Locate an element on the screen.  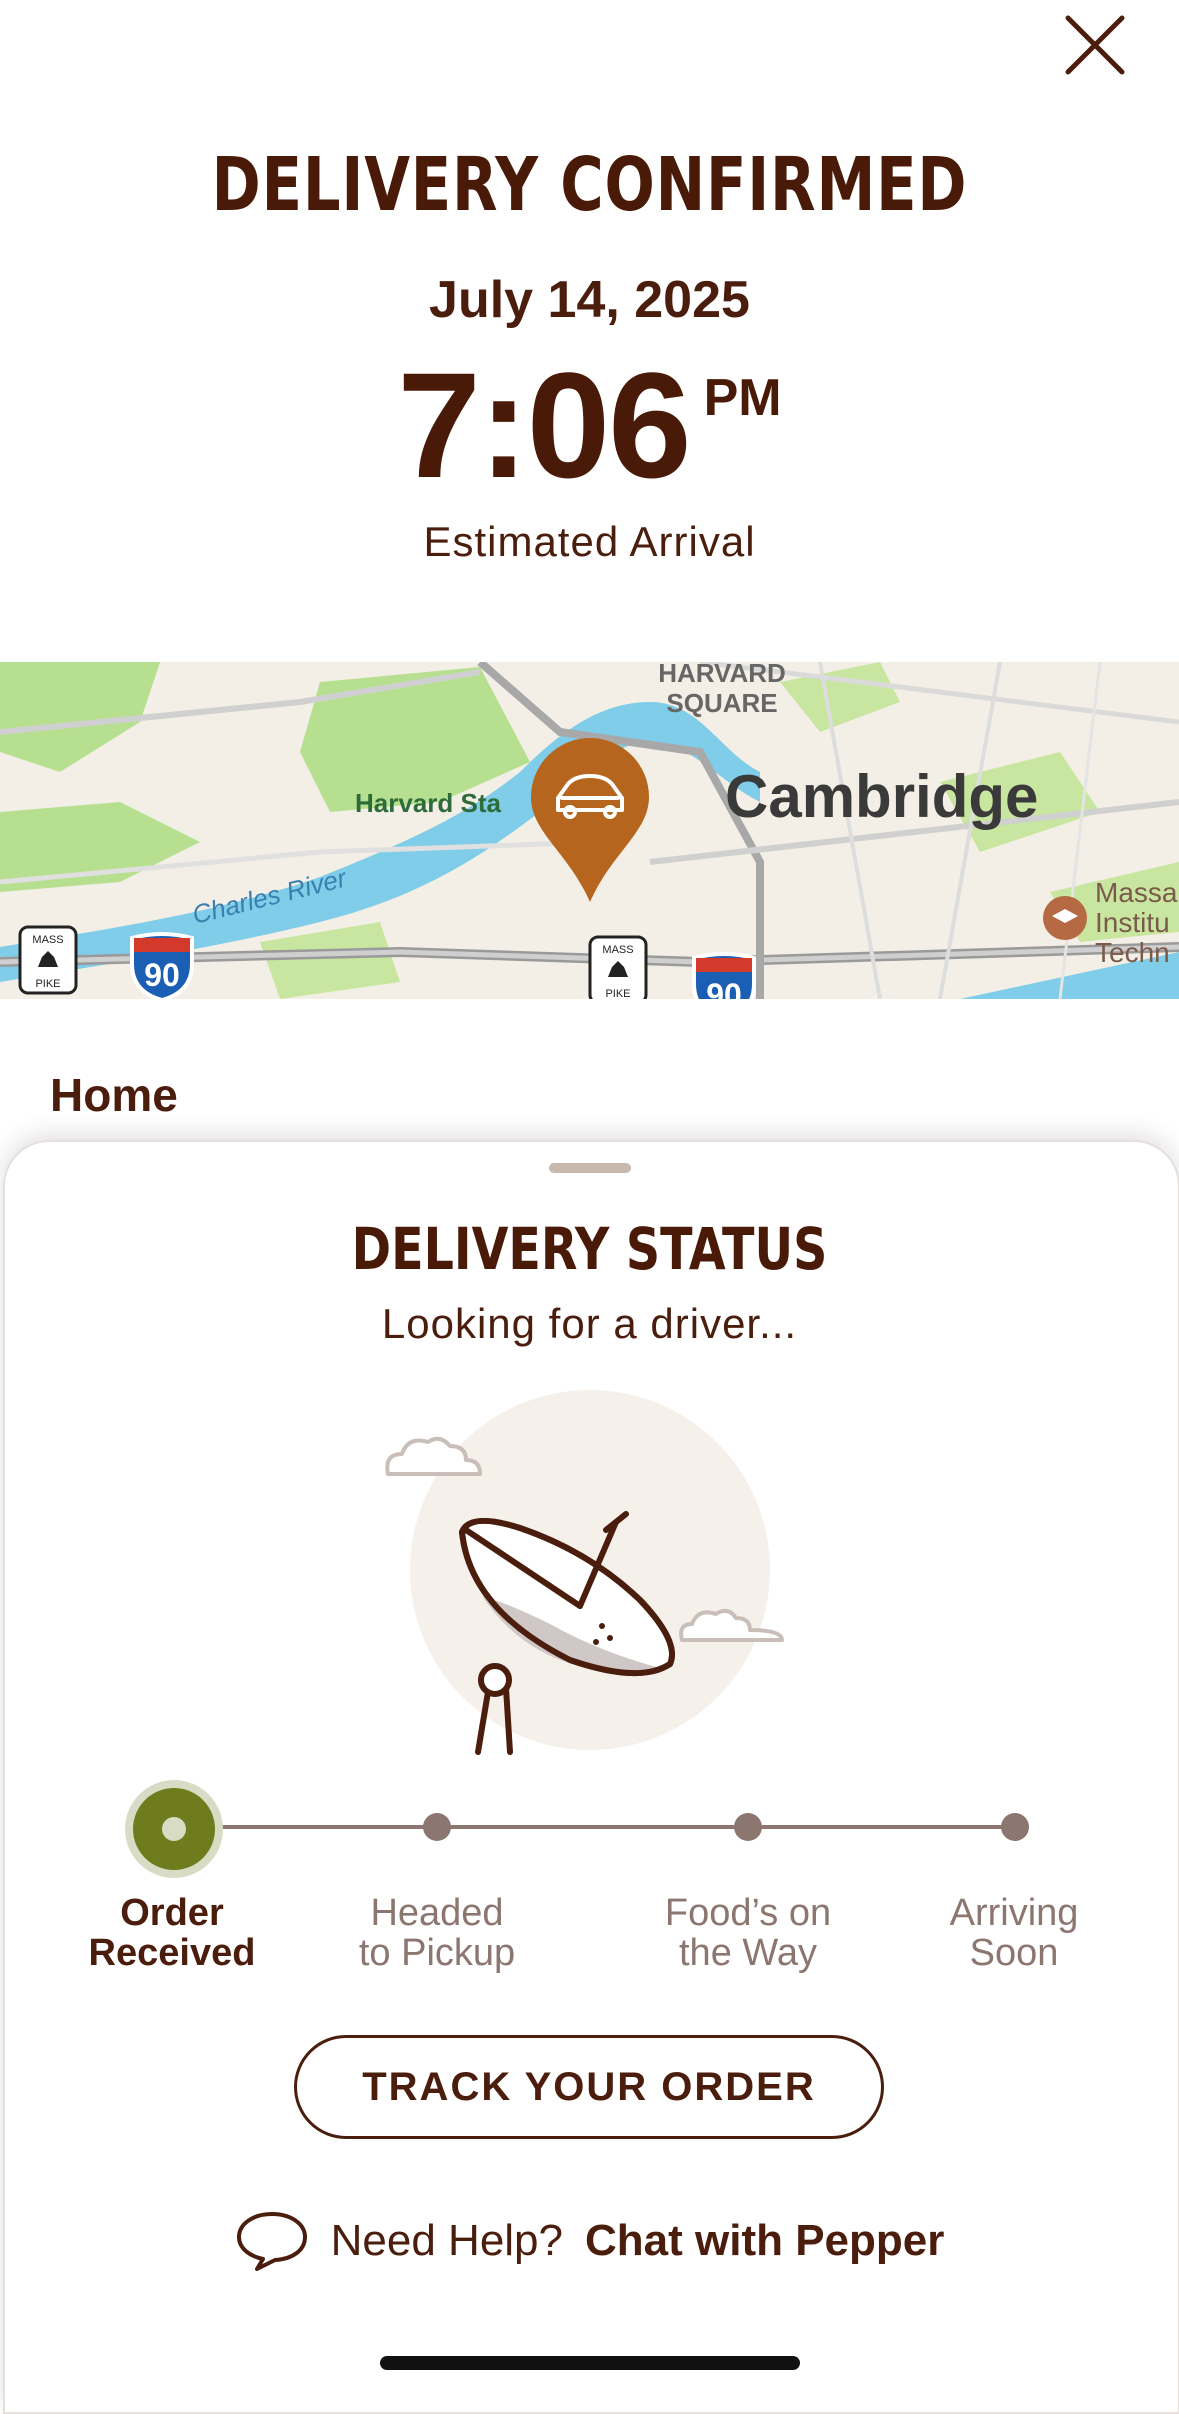
track-your-order-button: TRACK YOUR ORDER is located at coordinates (589, 2087).